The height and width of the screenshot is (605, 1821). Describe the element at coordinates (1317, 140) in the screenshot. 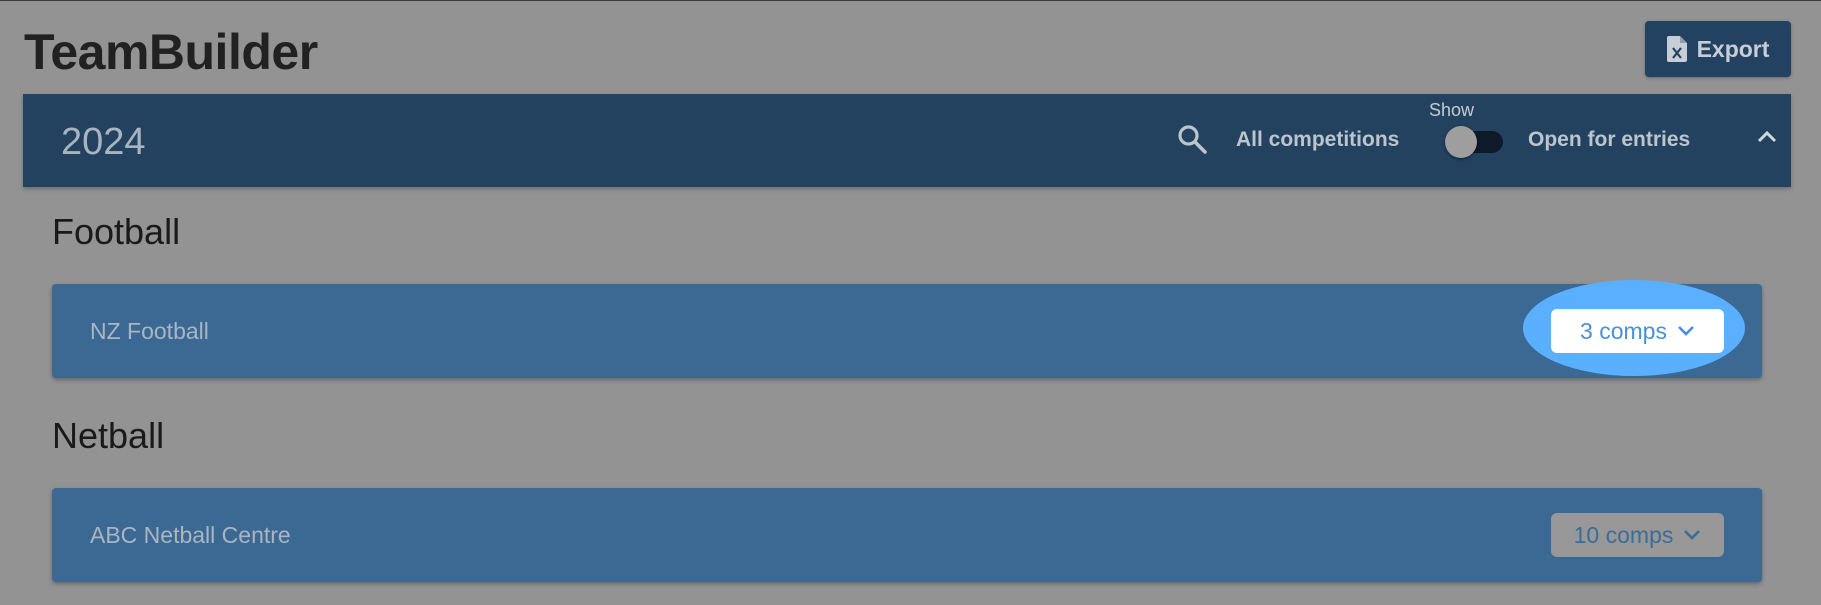

I see `all-competitions-label: All competitions` at that location.